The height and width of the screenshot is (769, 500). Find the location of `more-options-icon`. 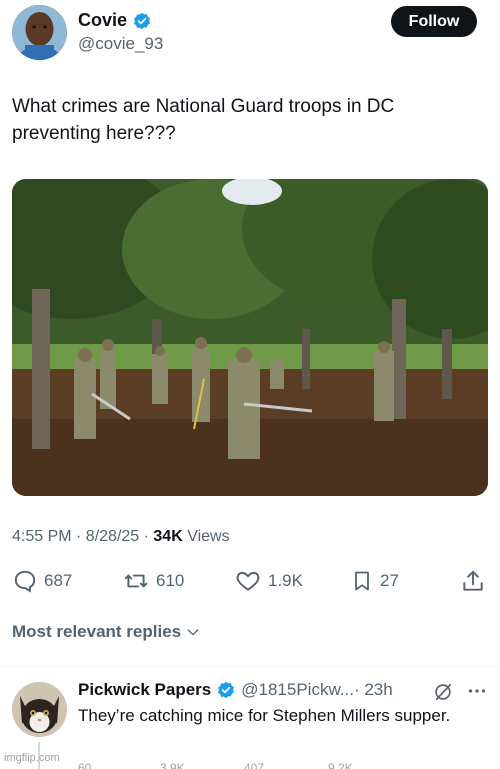

more-options-icon is located at coordinates (477, 691).